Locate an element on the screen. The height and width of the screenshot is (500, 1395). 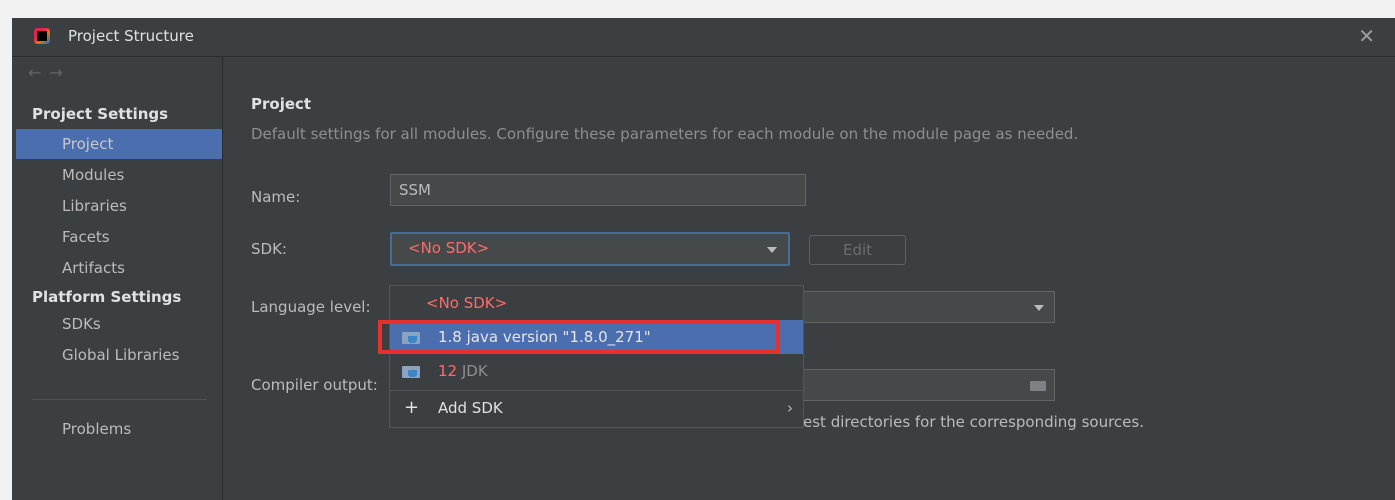
edit-sdk-button: Edit is located at coordinates (857, 250).